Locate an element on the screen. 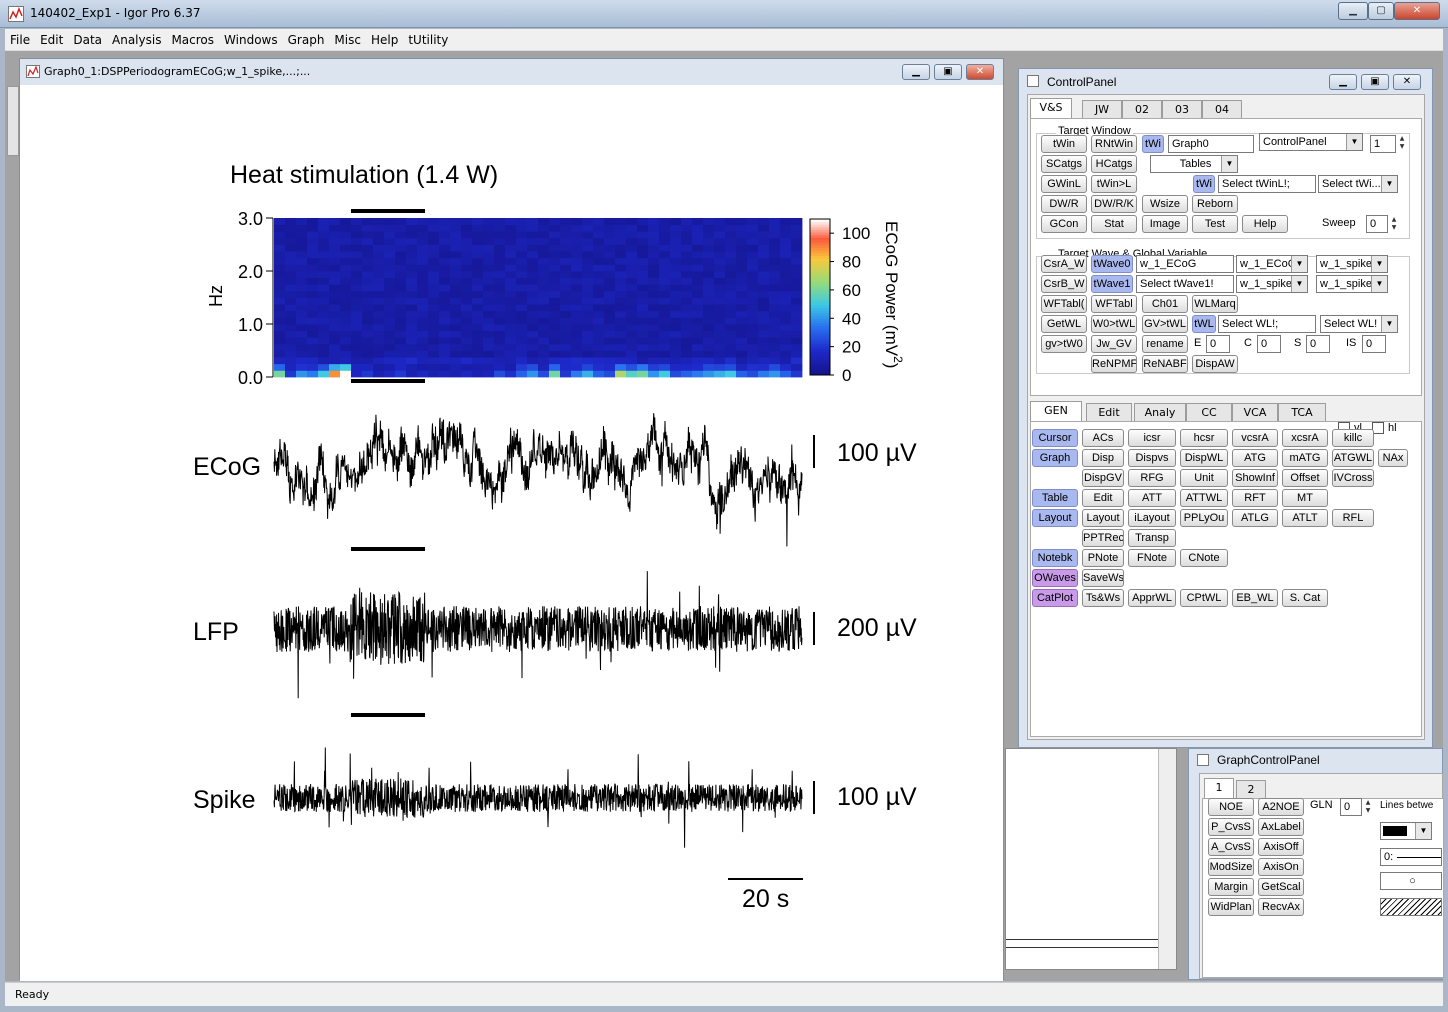 The height and width of the screenshot is (1012, 1448). gen-pptrec-button: PPTRec is located at coordinates (1103, 538).